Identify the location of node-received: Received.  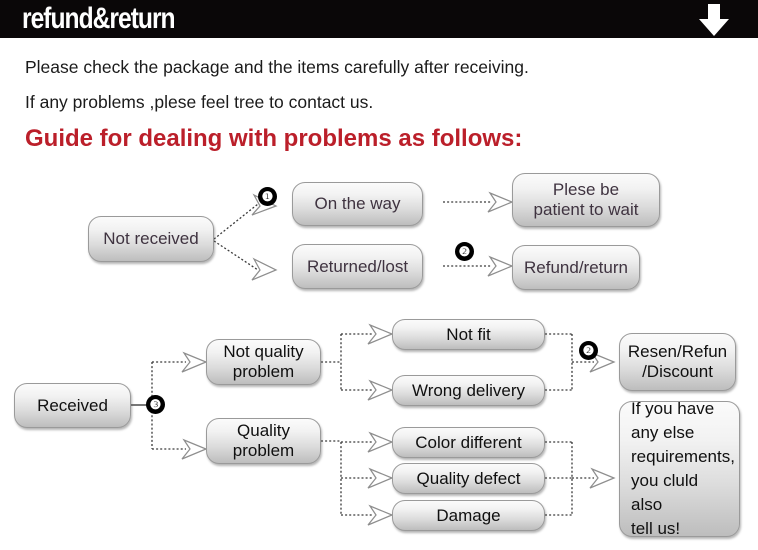
(72, 405).